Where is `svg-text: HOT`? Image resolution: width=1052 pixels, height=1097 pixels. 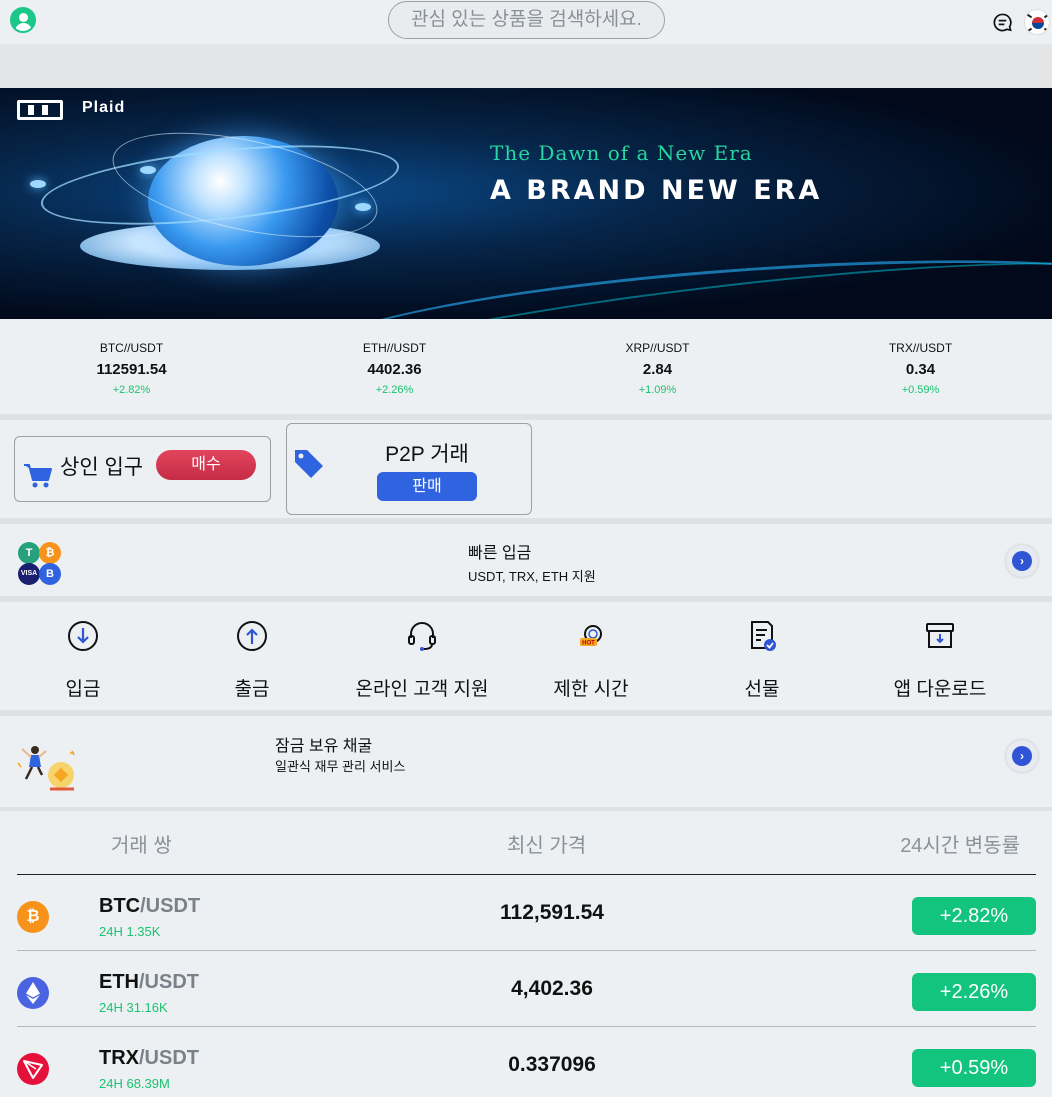 svg-text: HOT is located at coordinates (588, 644).